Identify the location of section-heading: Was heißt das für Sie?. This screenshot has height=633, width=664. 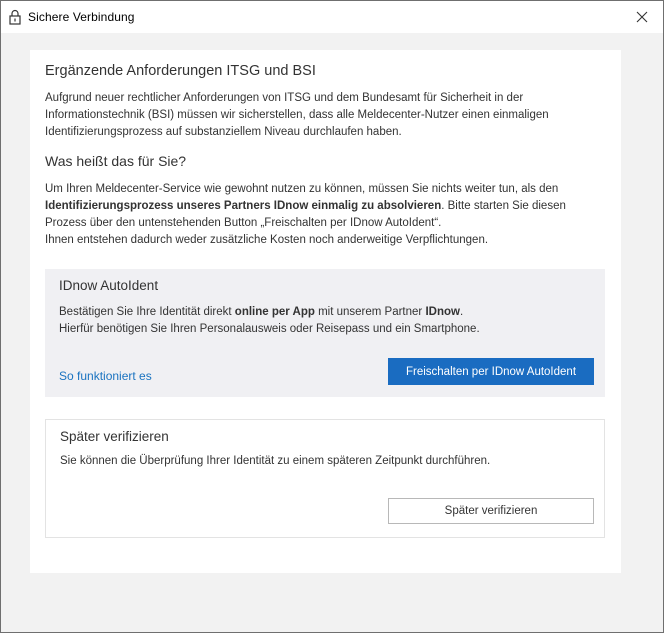
(116, 161).